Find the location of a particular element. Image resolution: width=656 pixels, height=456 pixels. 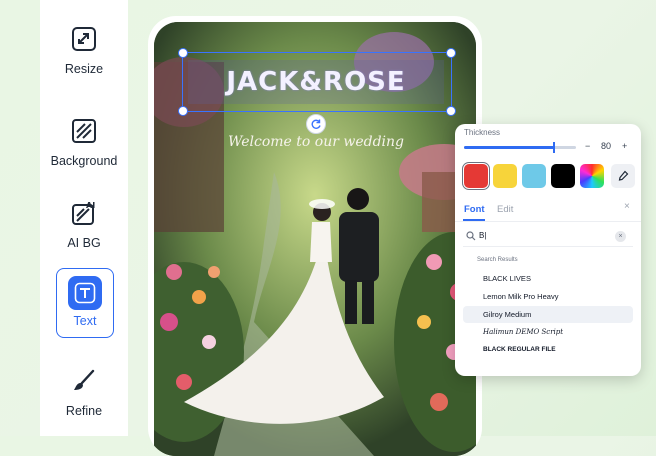

color-swatch-yellow is located at coordinates (505, 176).